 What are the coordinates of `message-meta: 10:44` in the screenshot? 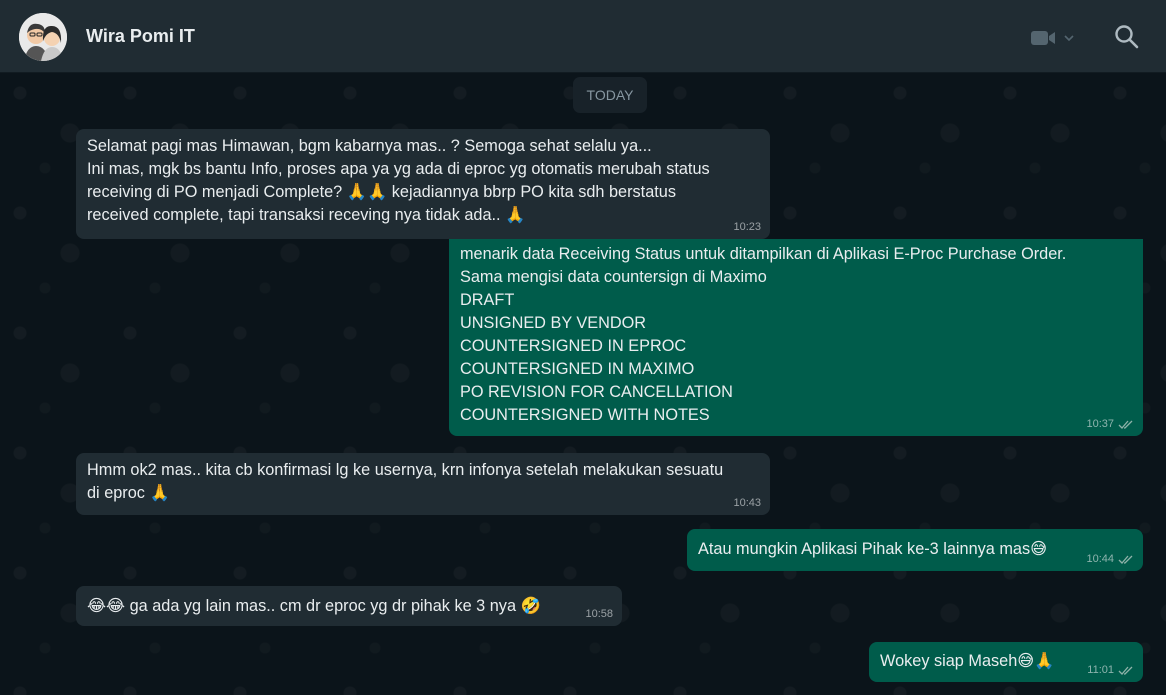 It's located at (1110, 559).